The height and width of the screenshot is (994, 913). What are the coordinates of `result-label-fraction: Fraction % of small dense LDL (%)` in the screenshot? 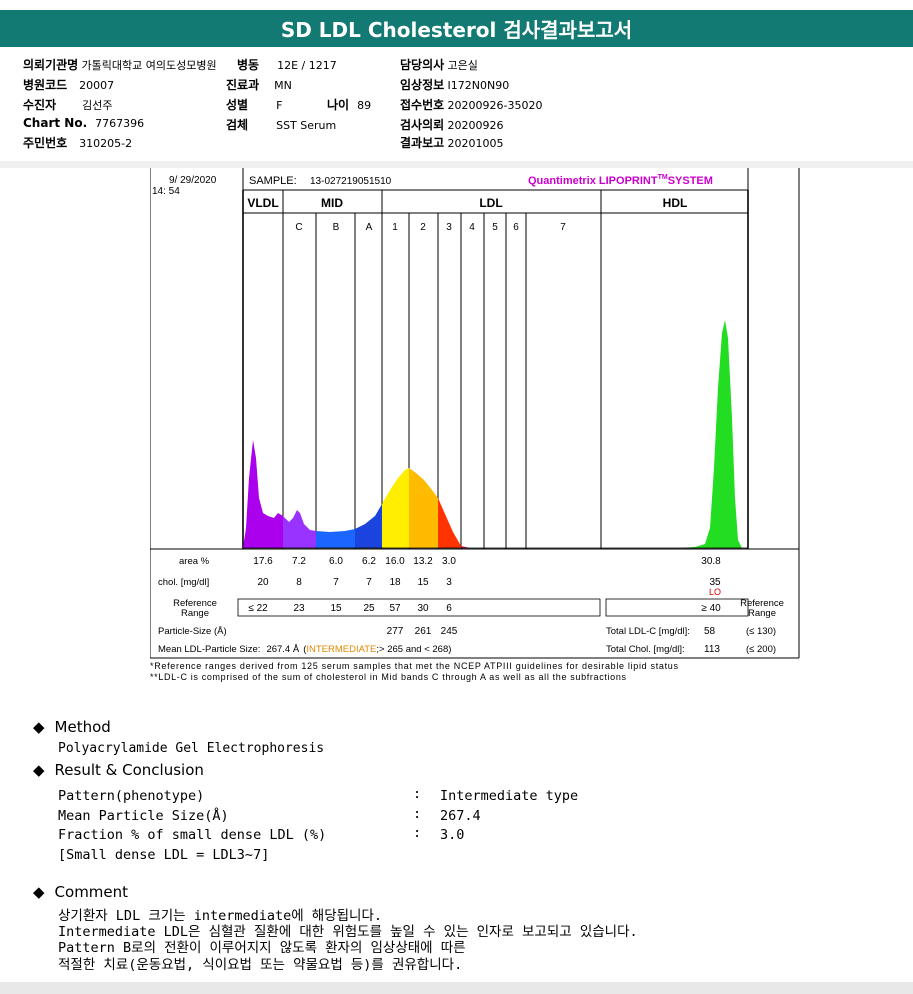 It's located at (192, 835).